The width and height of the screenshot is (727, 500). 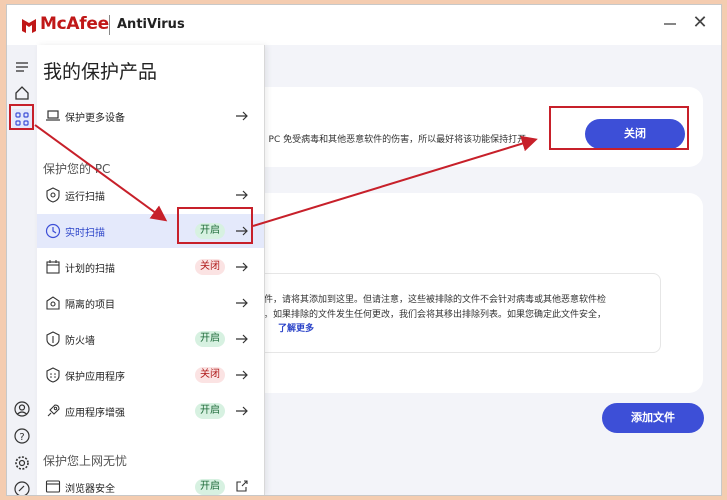 What do you see at coordinates (90, 269) in the screenshot?
I see `menu-item-label: 计划的扫描` at bounding box center [90, 269].